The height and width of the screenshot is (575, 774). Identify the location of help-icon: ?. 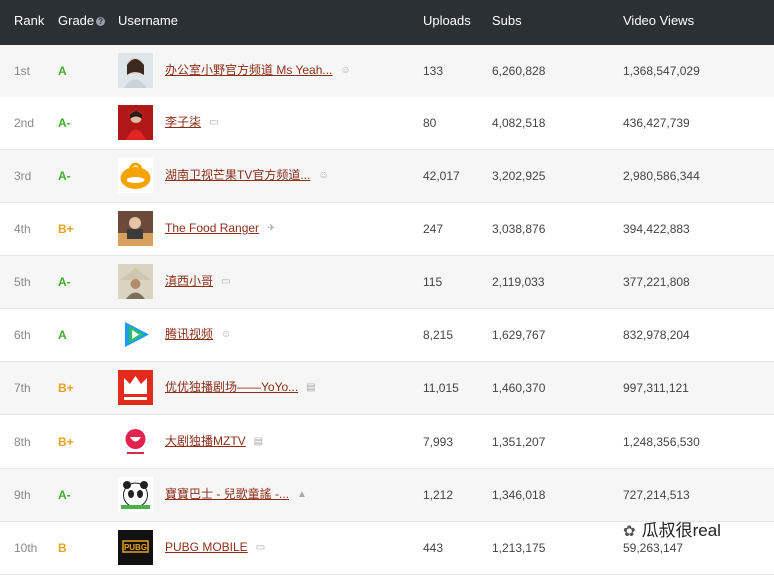
(101, 21).